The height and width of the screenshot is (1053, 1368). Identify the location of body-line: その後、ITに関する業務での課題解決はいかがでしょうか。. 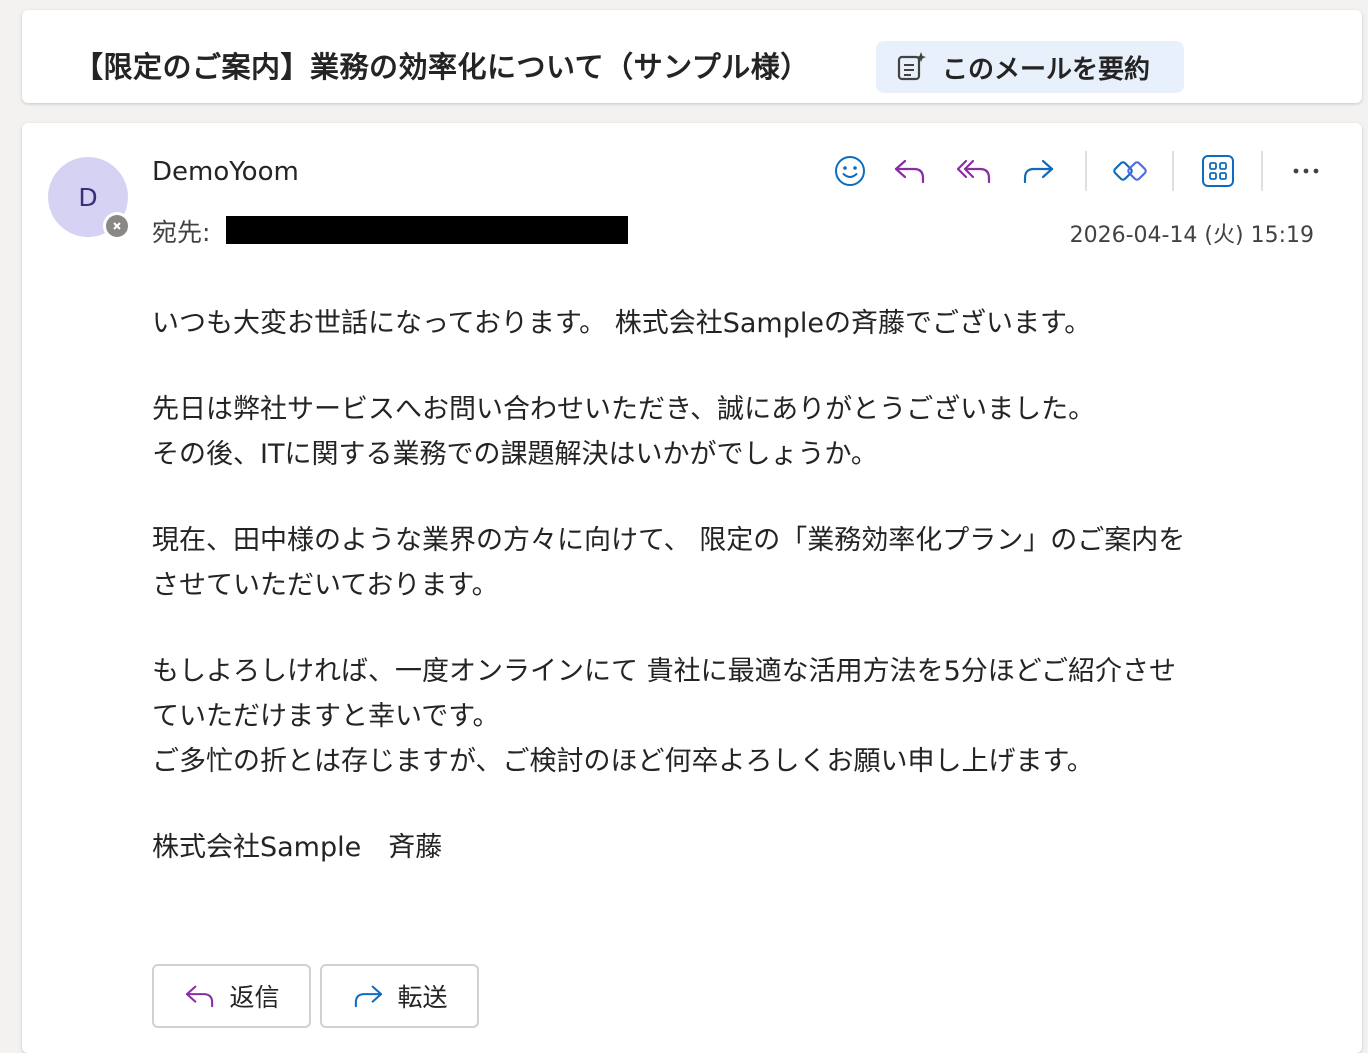
(515, 454).